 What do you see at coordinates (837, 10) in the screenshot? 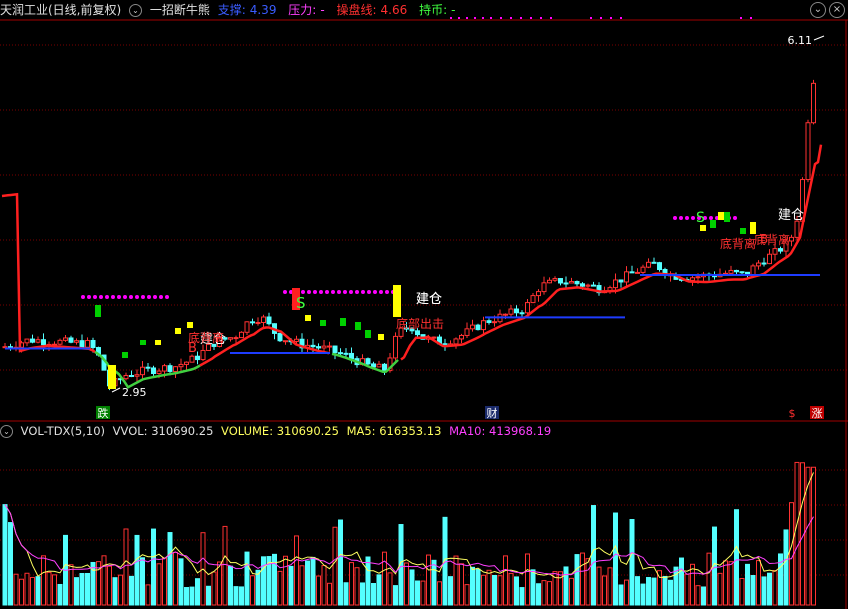
I see `close-icon: ×` at bounding box center [837, 10].